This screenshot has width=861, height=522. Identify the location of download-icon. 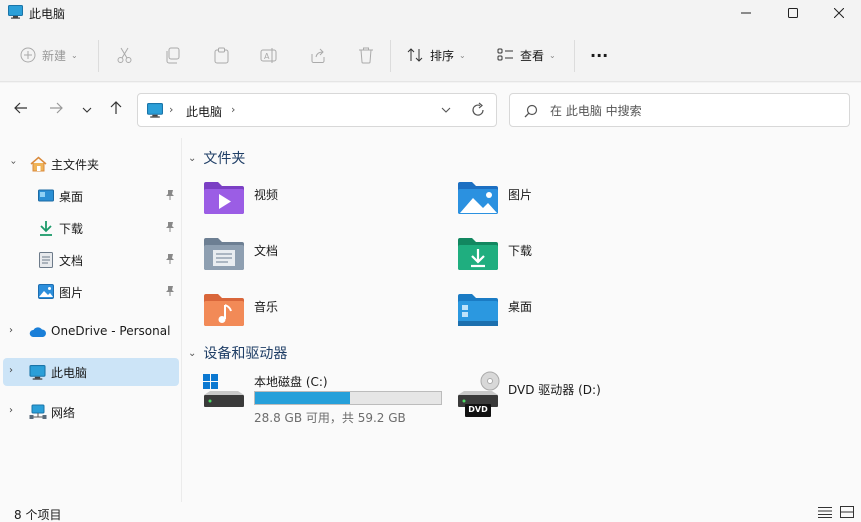
(46, 229).